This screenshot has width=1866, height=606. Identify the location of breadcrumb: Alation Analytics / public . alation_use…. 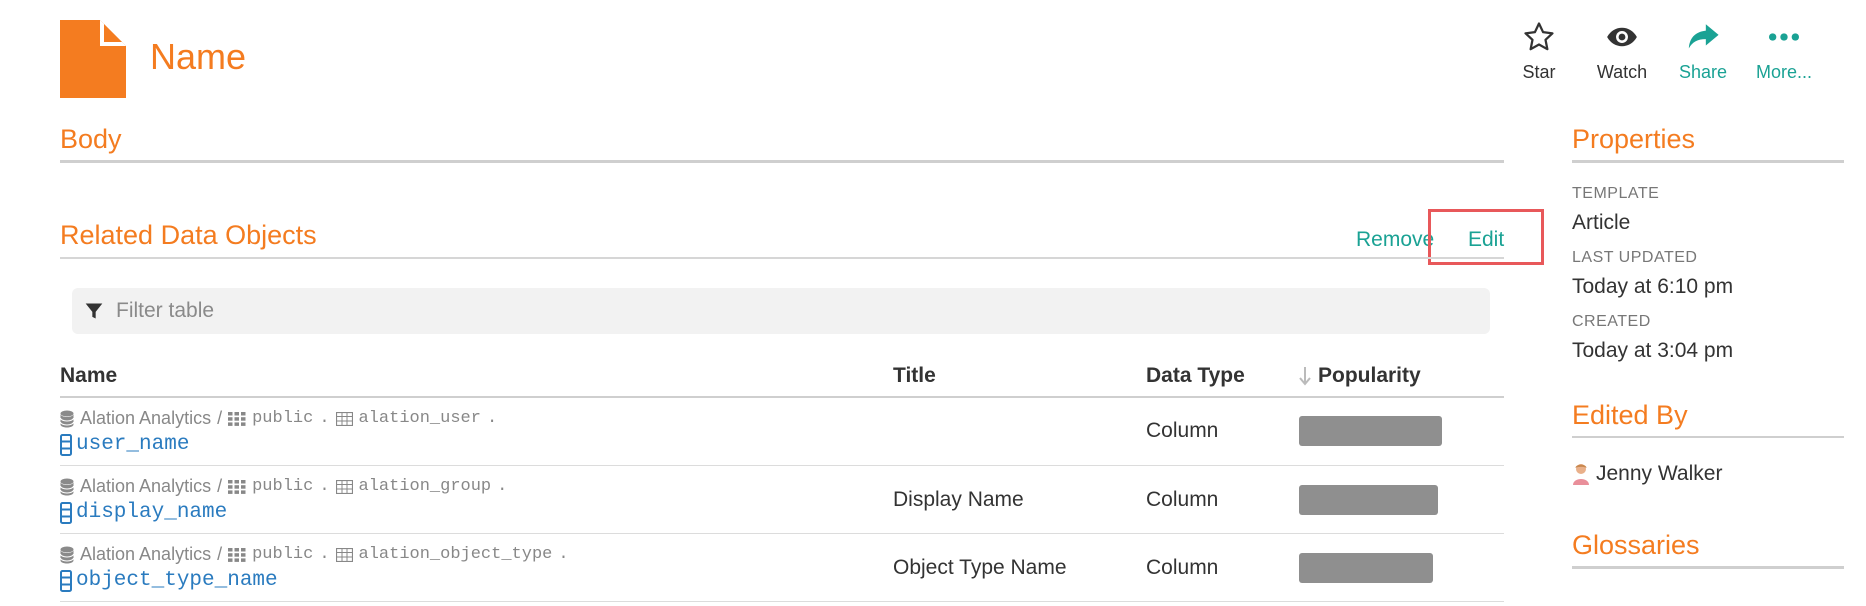
(278, 418).